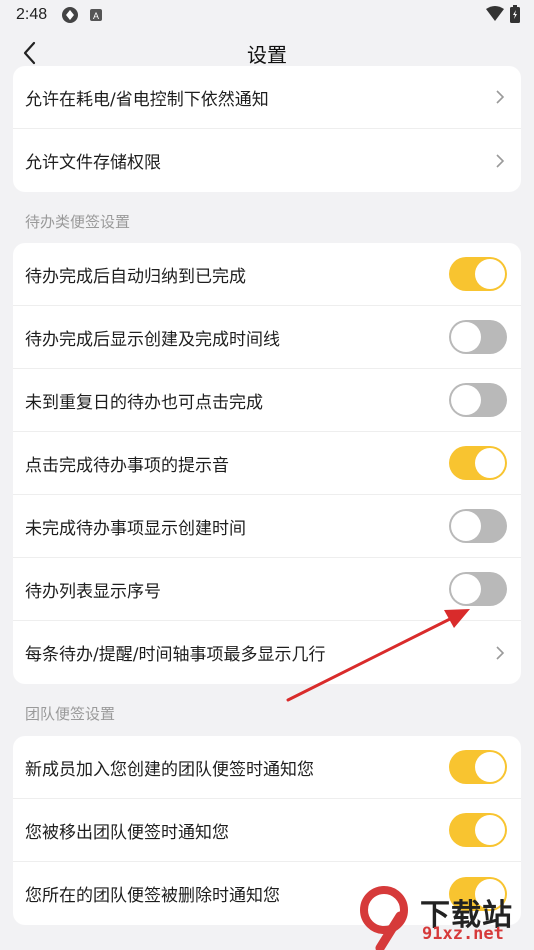 The height and width of the screenshot is (950, 534). What do you see at coordinates (267, 54) in the screenshot?
I see `page-title: 设置` at bounding box center [267, 54].